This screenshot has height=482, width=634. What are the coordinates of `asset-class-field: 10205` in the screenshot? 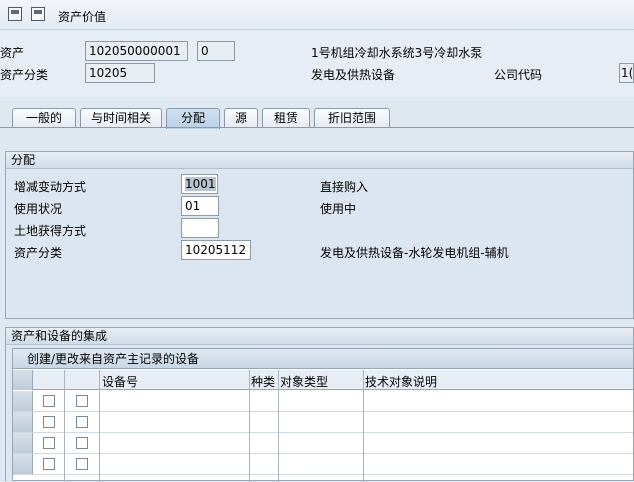 It's located at (120, 73).